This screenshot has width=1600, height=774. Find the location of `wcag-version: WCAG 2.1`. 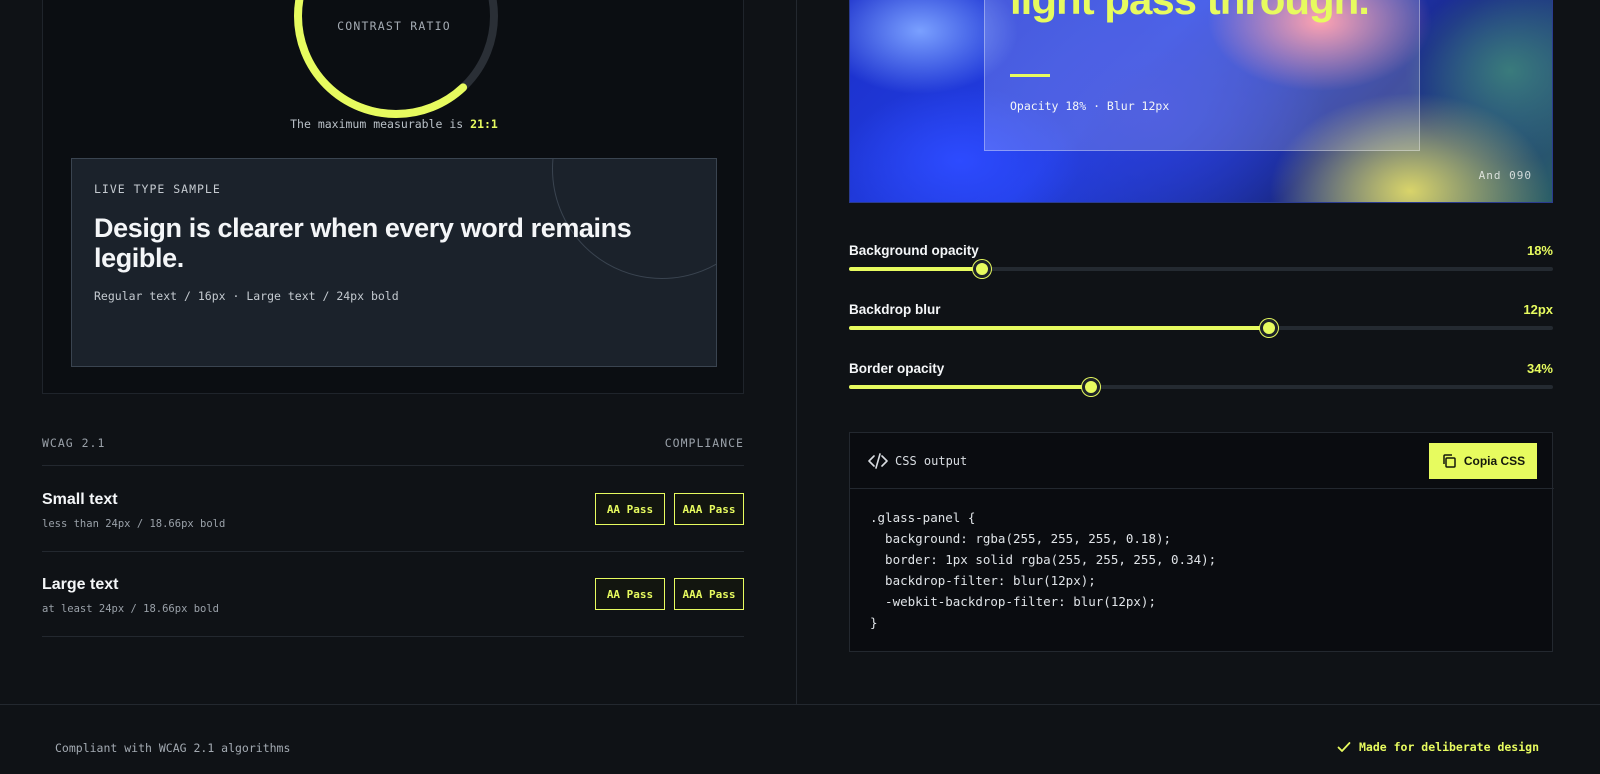

wcag-version: WCAG 2.1 is located at coordinates (74, 443).